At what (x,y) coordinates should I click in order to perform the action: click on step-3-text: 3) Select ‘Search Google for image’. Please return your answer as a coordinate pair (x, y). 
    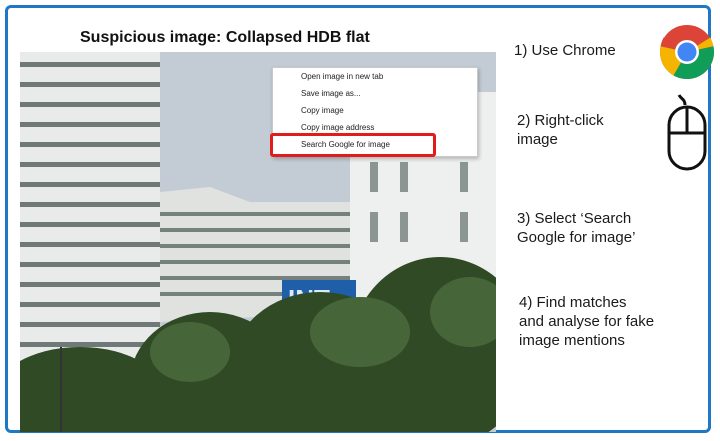
    Looking at the image, I should click on (576, 228).